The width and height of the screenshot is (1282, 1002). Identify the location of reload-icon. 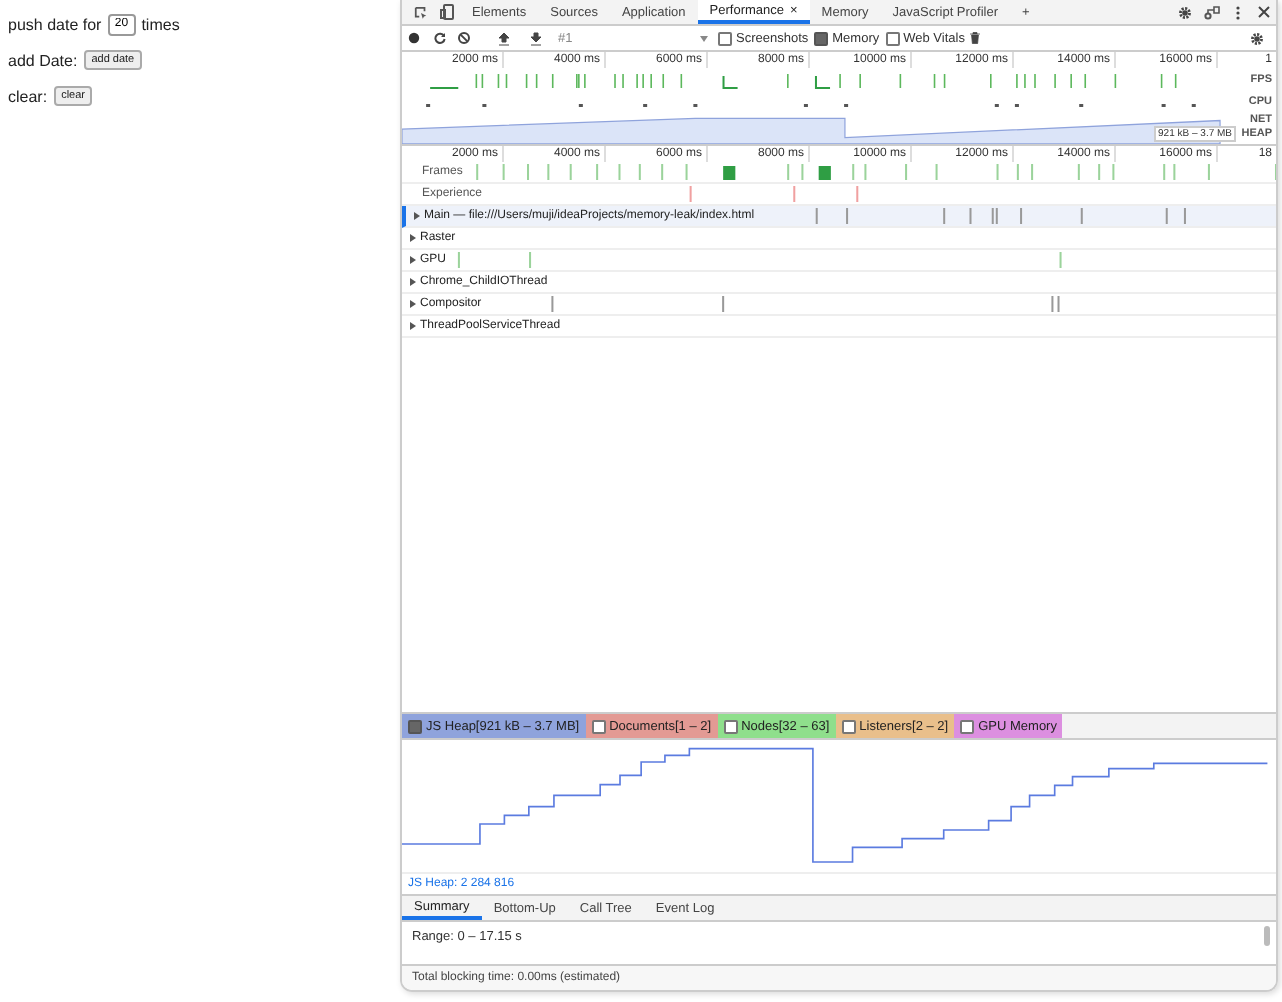
(439, 38).